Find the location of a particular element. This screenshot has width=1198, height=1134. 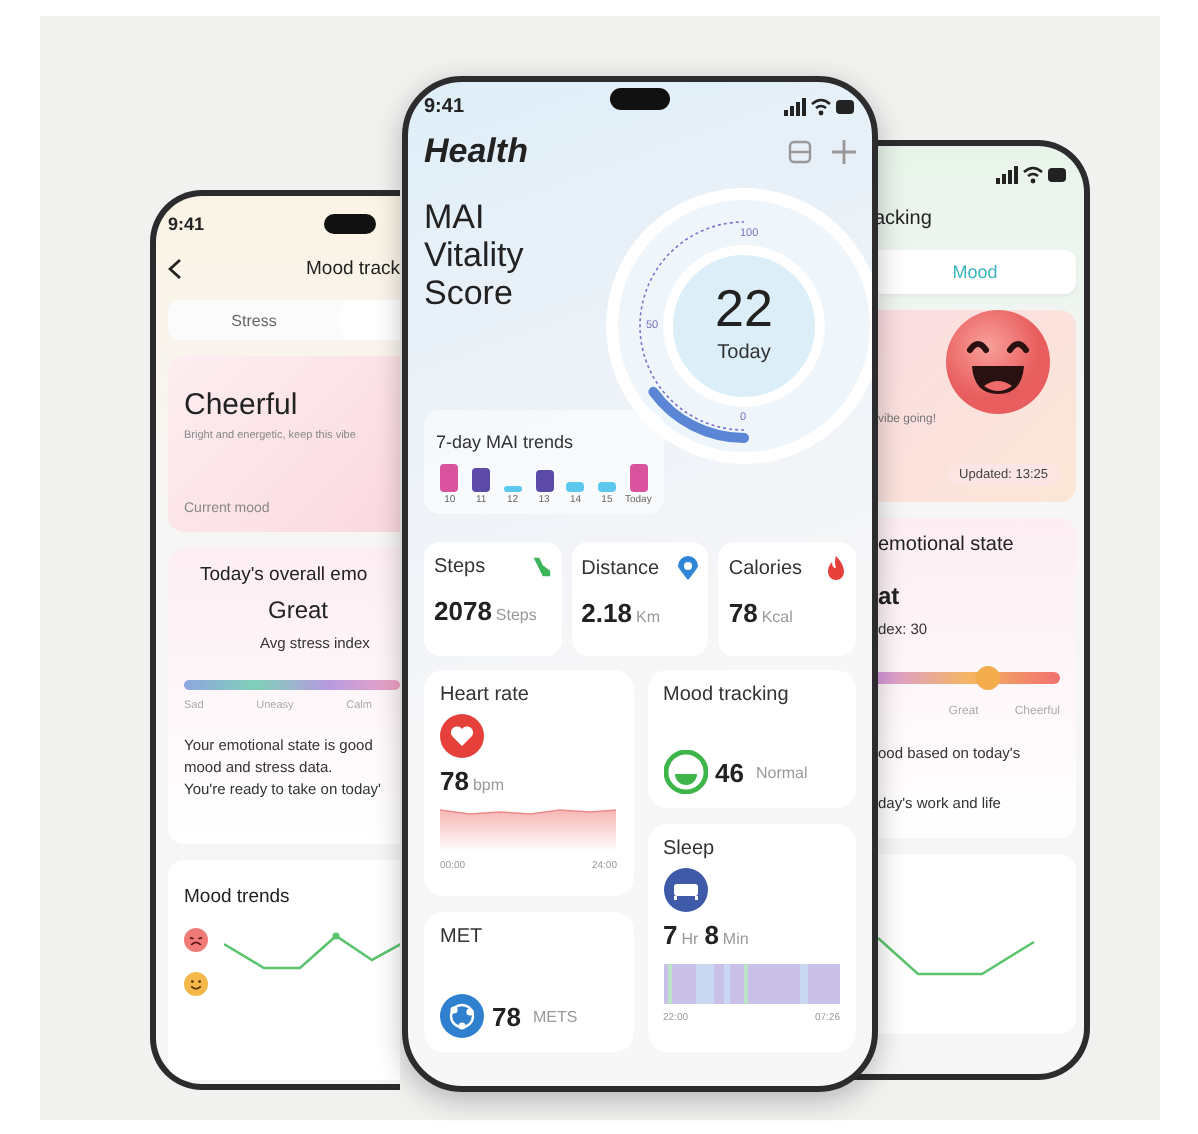

sleep-unit: Hr is located at coordinates (690, 939).